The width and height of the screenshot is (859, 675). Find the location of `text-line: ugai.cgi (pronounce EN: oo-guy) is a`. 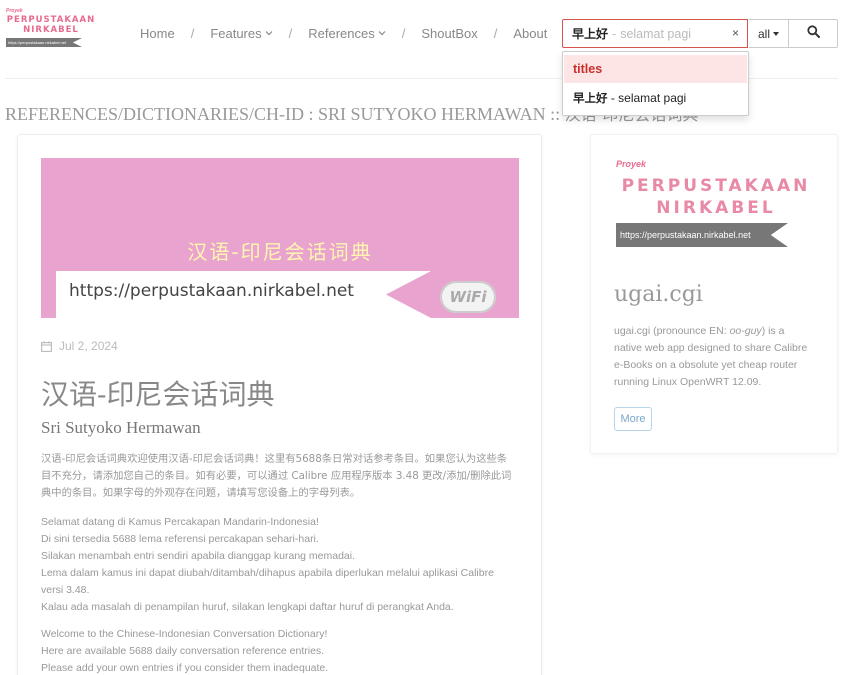

text-line: ugai.cgi (pronounce EN: oo-guy) is a is located at coordinates (719, 331).